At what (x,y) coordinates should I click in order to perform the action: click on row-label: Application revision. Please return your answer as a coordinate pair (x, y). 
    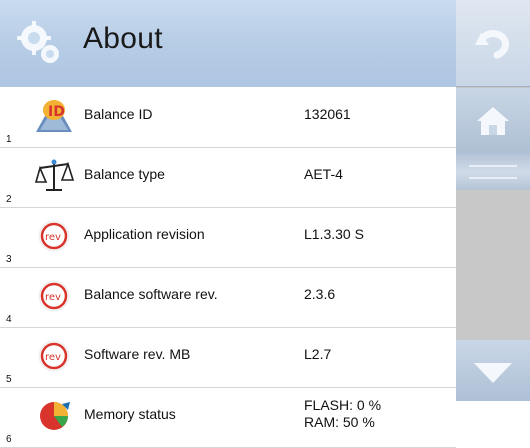
    Looking at the image, I should click on (144, 234).